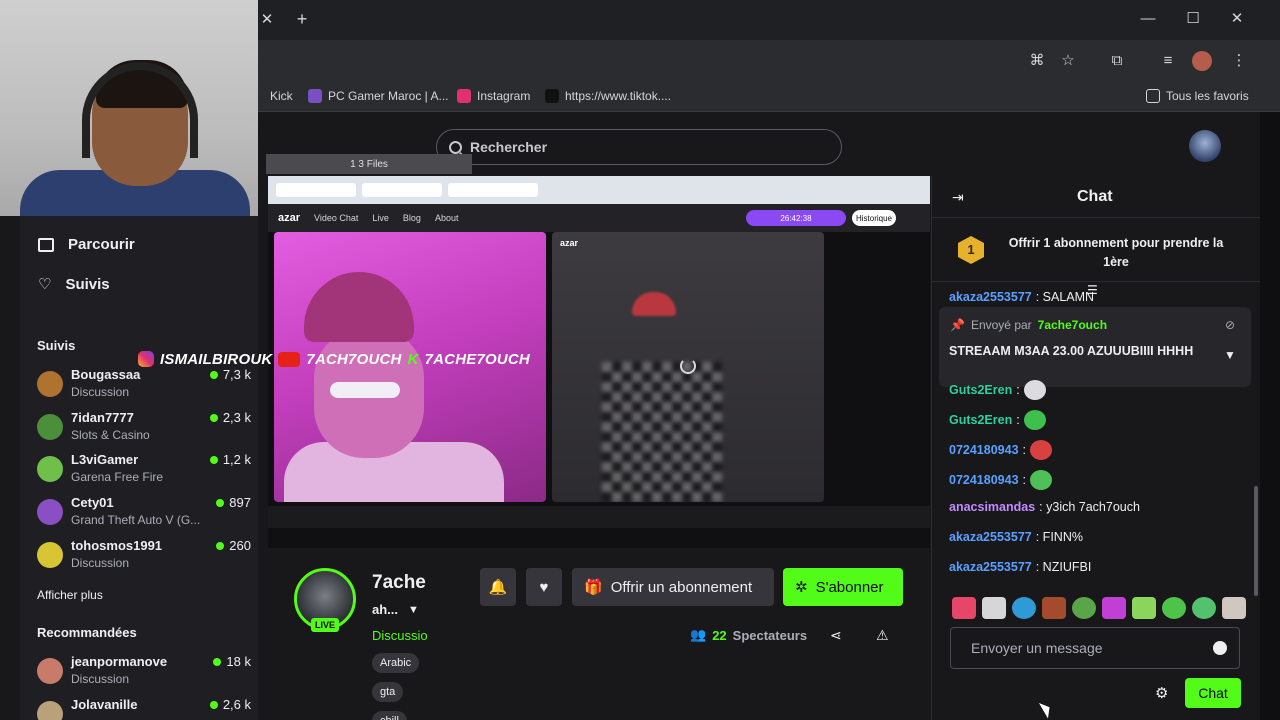 The image size is (1280, 720). What do you see at coordinates (233, 502) in the screenshot?
I see `viewer-count: 897` at bounding box center [233, 502].